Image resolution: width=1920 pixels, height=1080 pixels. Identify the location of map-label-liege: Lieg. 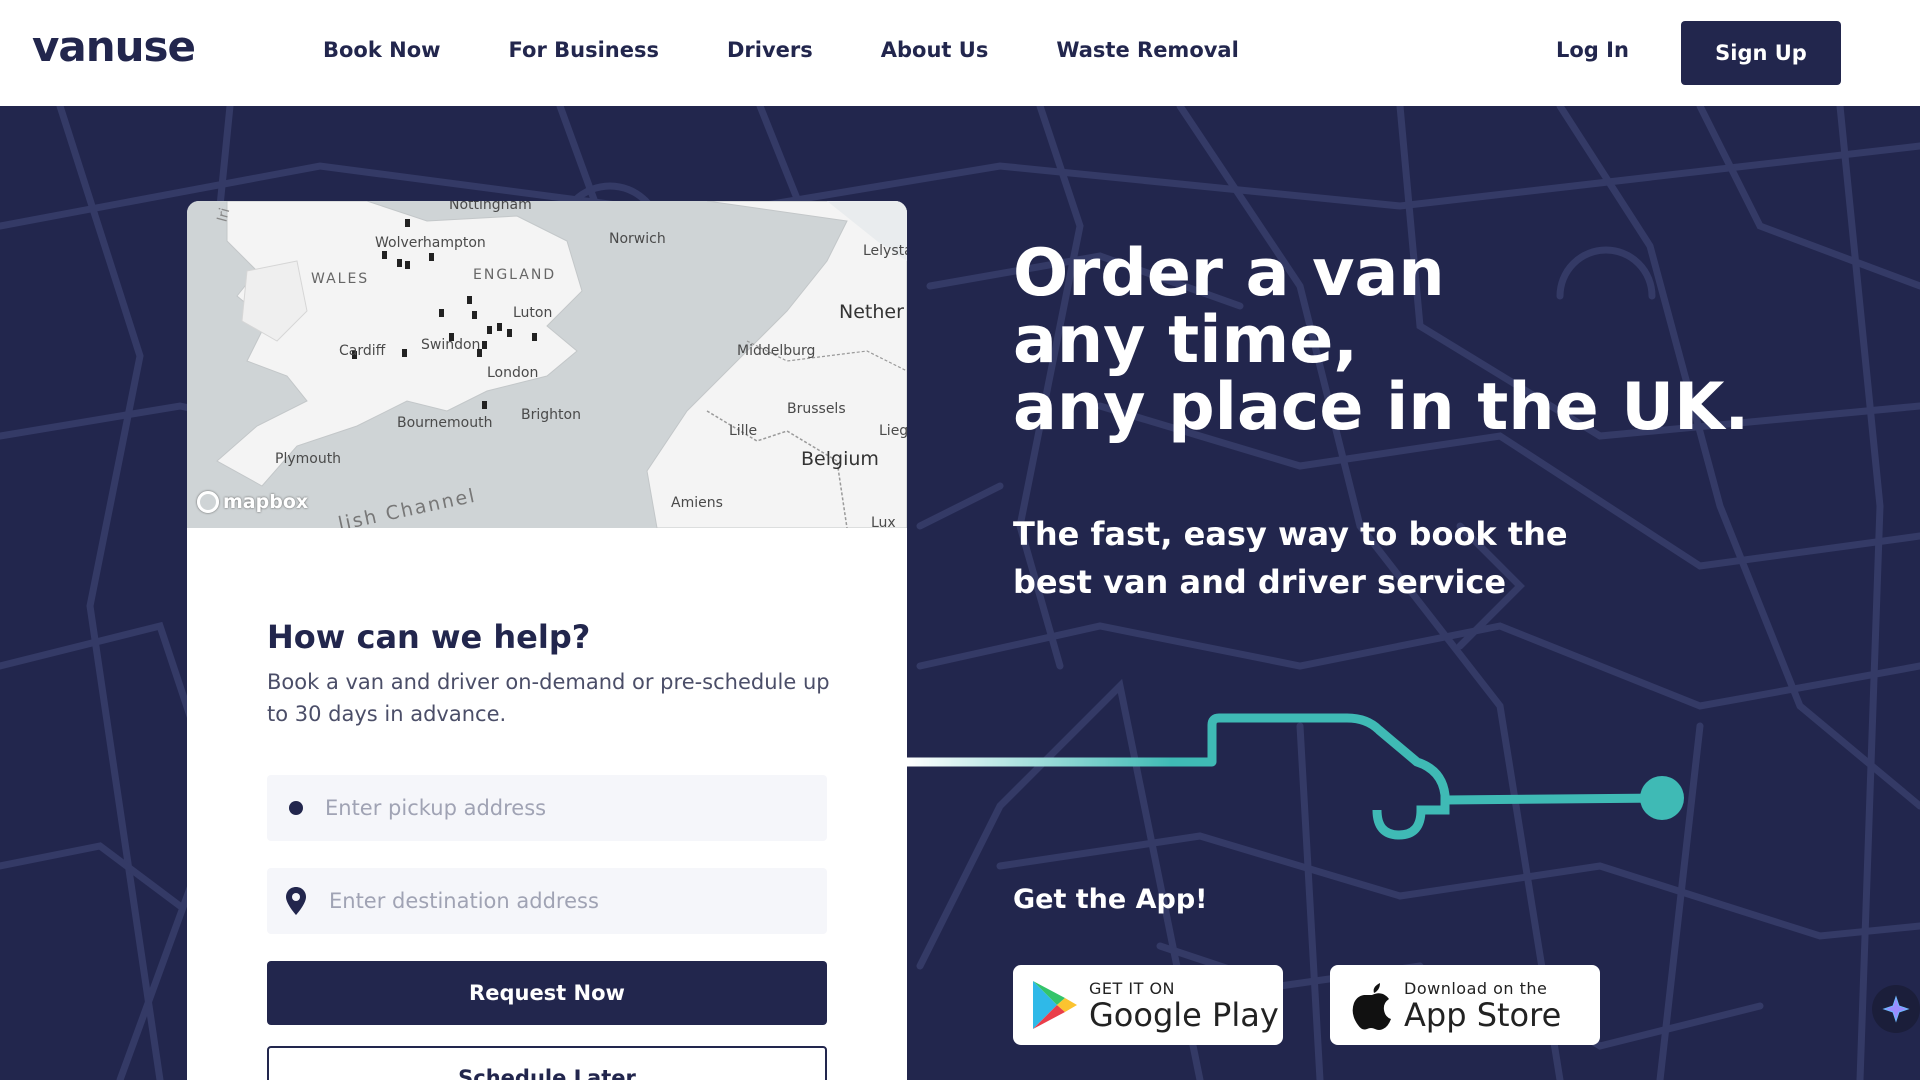
(893, 431).